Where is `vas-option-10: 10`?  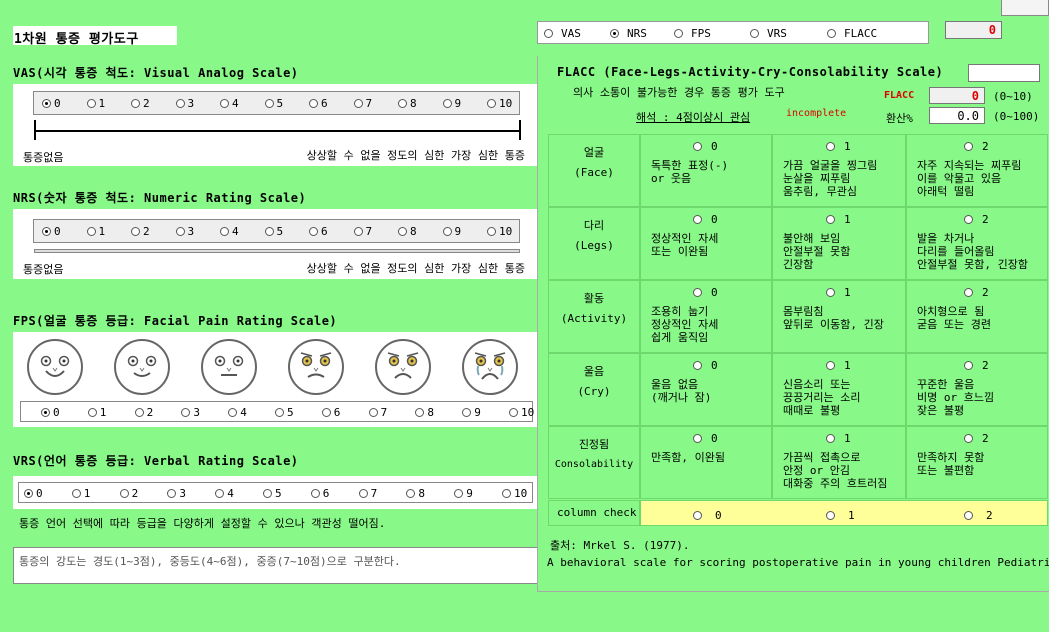
vas-option-10: 10 is located at coordinates (499, 103).